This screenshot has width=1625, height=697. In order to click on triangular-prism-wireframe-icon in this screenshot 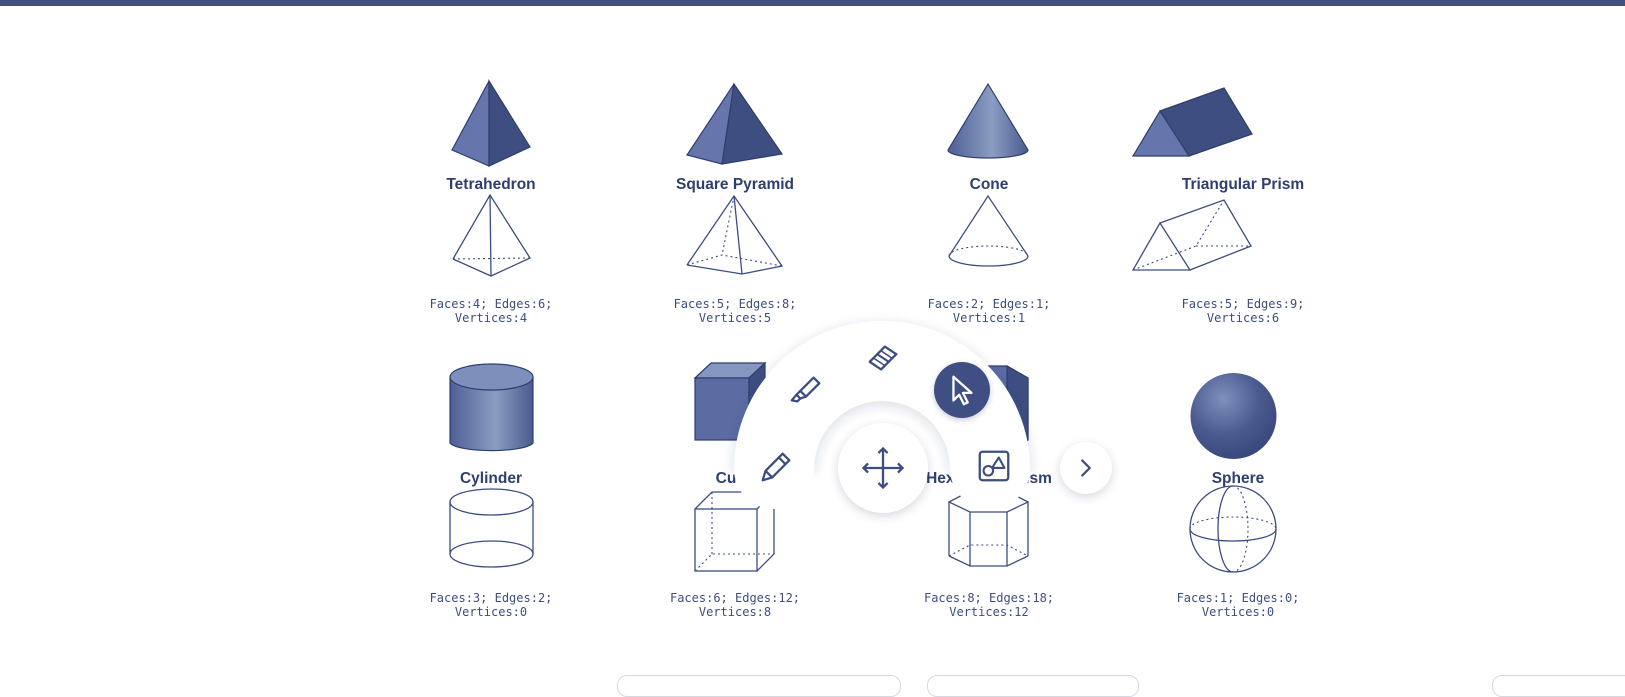, I will do `click(1191, 235)`.